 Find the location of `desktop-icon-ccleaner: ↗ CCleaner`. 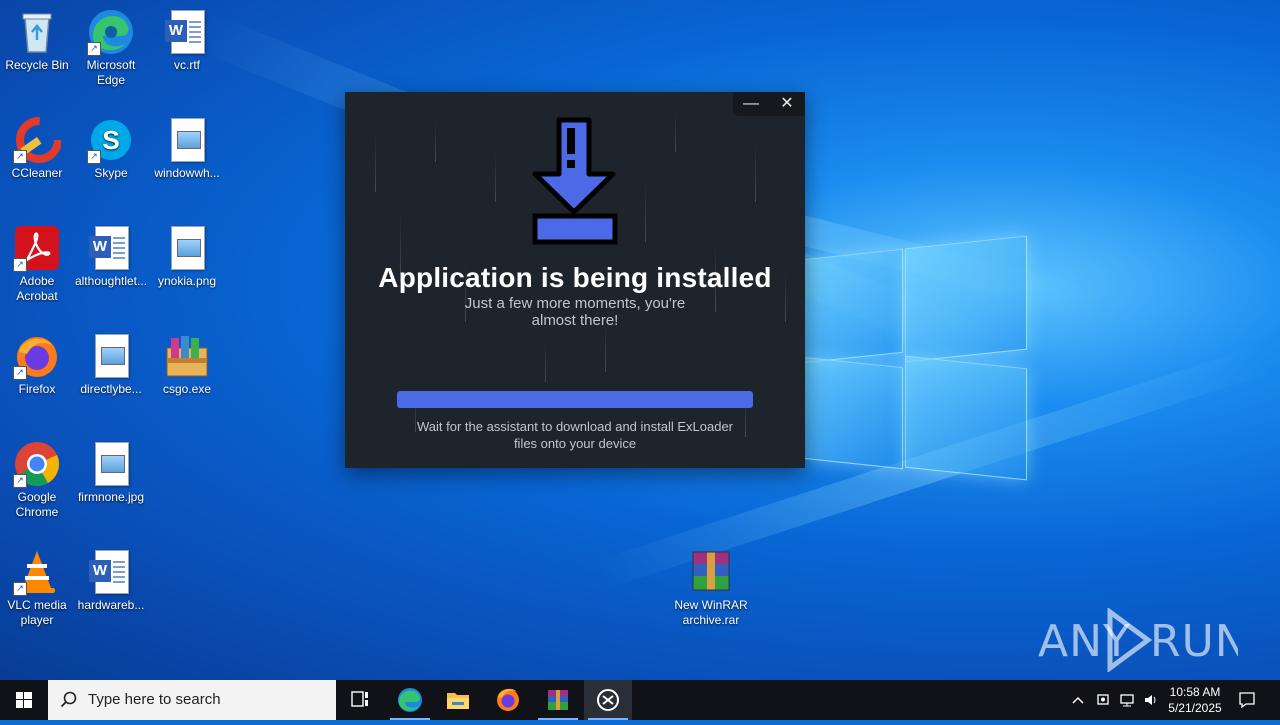

desktop-icon-ccleaner: ↗ CCleaner is located at coordinates (37, 148).